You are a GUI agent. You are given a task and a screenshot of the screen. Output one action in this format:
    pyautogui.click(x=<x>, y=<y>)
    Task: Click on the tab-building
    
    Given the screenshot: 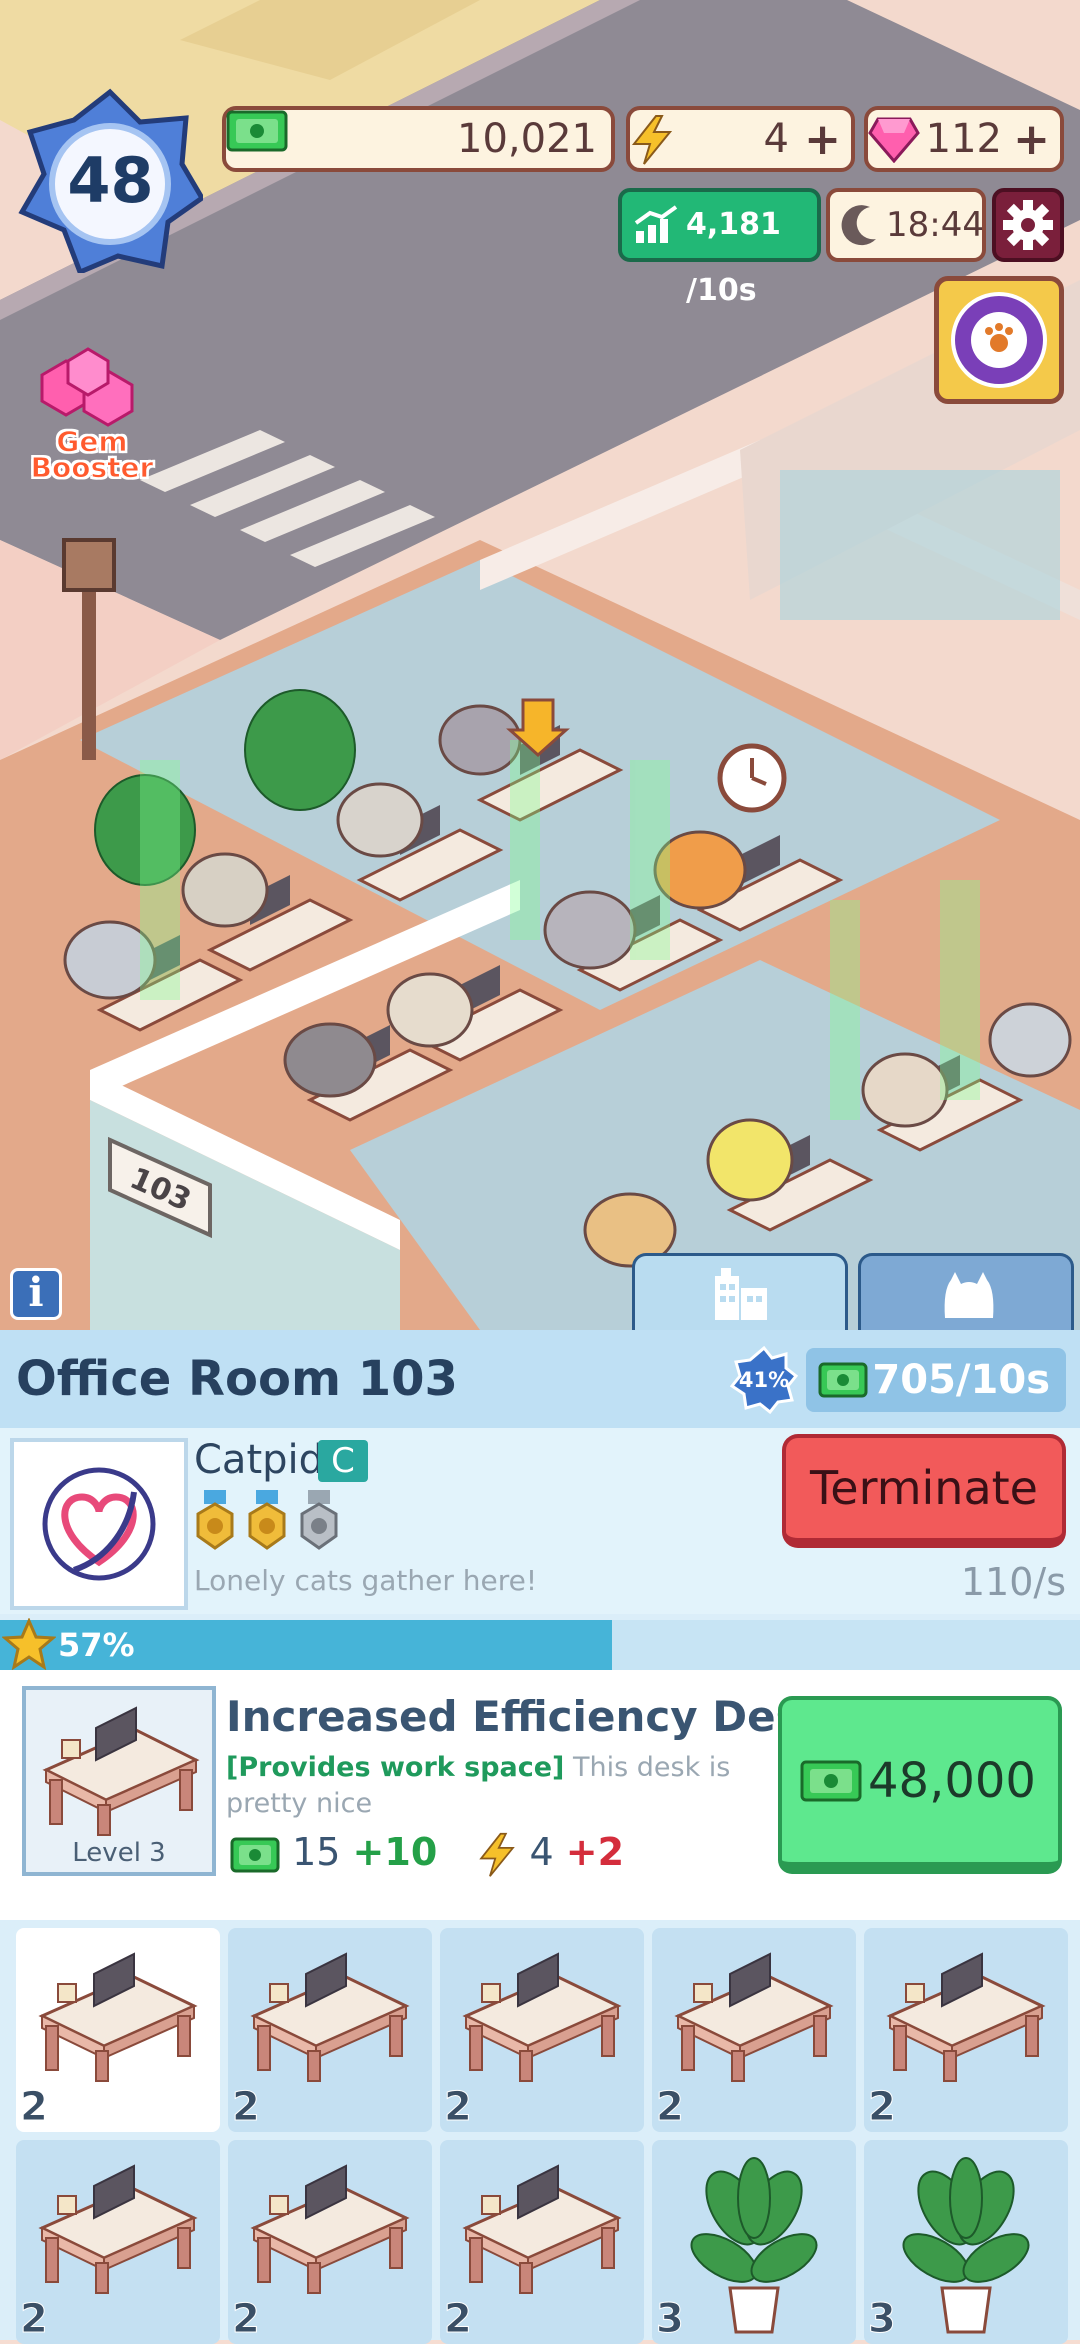 What is the action you would take?
    pyautogui.click(x=740, y=1291)
    